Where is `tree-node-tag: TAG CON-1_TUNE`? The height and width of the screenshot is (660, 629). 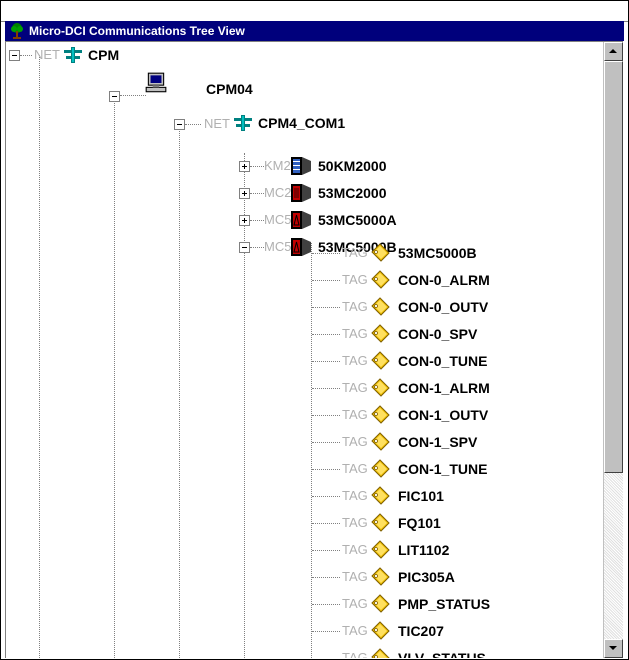 tree-node-tag: TAG CON-1_TUNE is located at coordinates (296, 469).